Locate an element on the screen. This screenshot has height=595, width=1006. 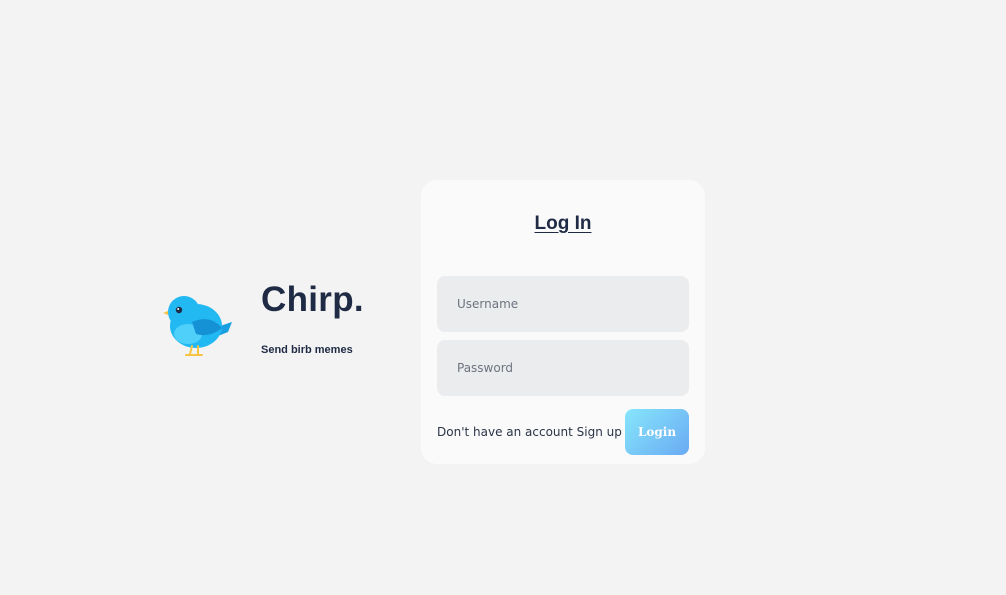
password-input is located at coordinates (563, 368).